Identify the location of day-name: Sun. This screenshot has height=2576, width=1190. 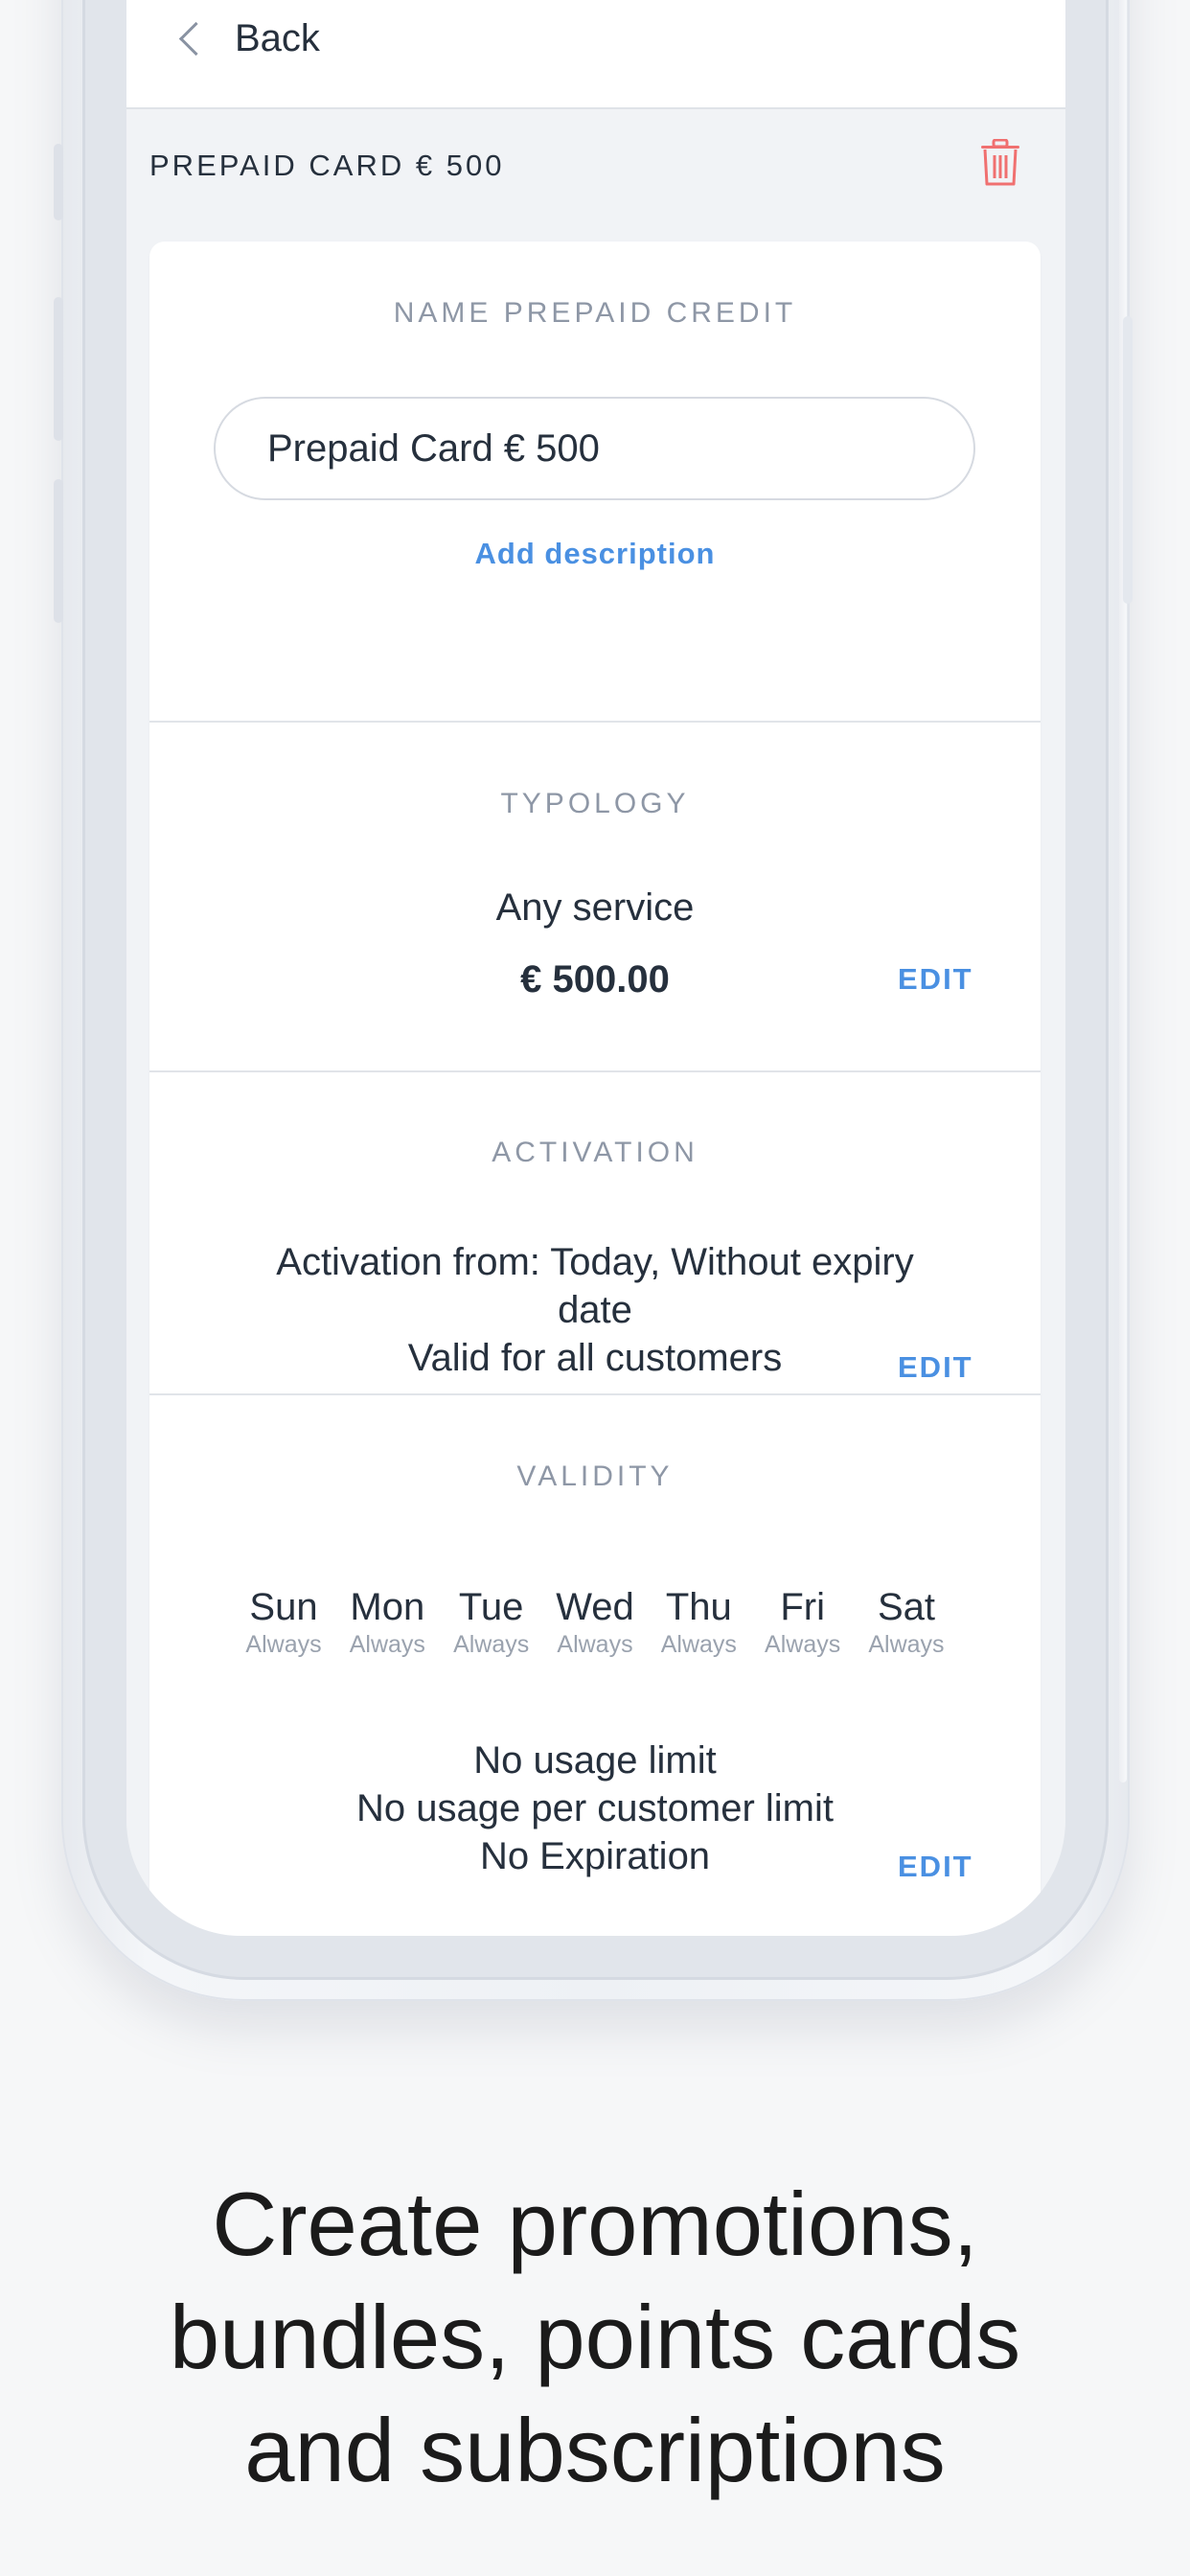
(284, 1607).